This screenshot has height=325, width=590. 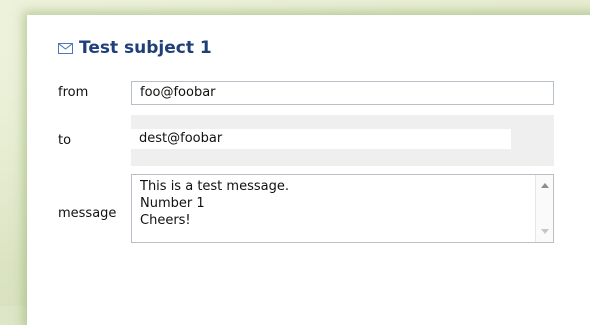 I want to click on from-label: from, so click(x=73, y=92).